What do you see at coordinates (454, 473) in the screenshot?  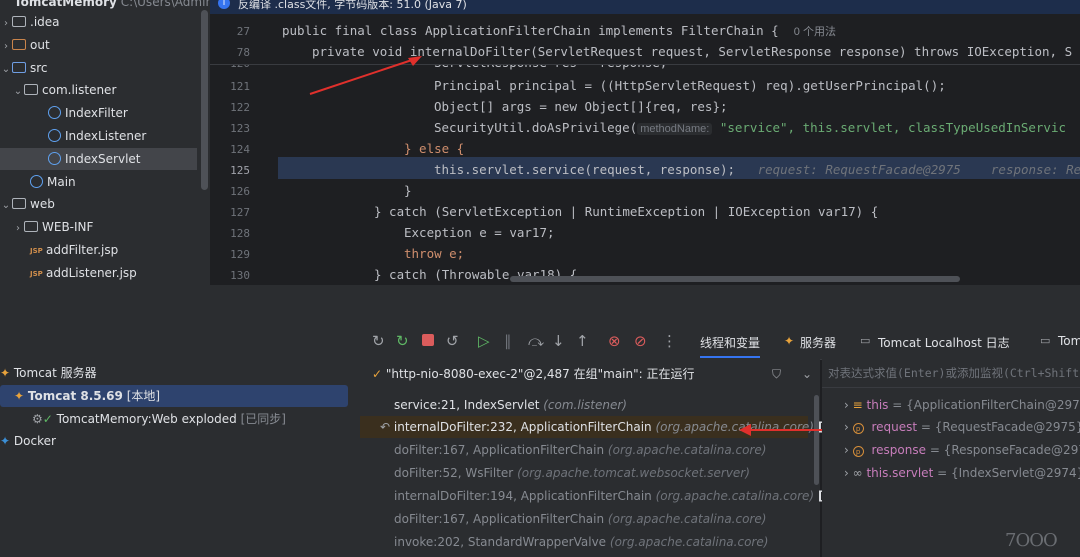 I see `frame-text: doFilter:52, WsFilter` at bounding box center [454, 473].